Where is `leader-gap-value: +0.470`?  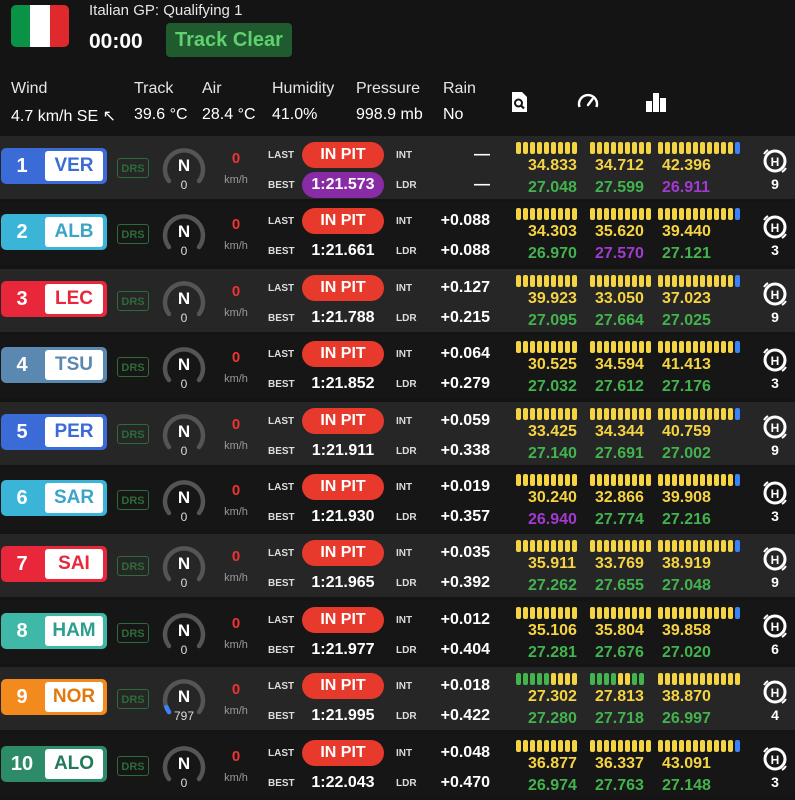 leader-gap-value: +0.470 is located at coordinates (465, 782).